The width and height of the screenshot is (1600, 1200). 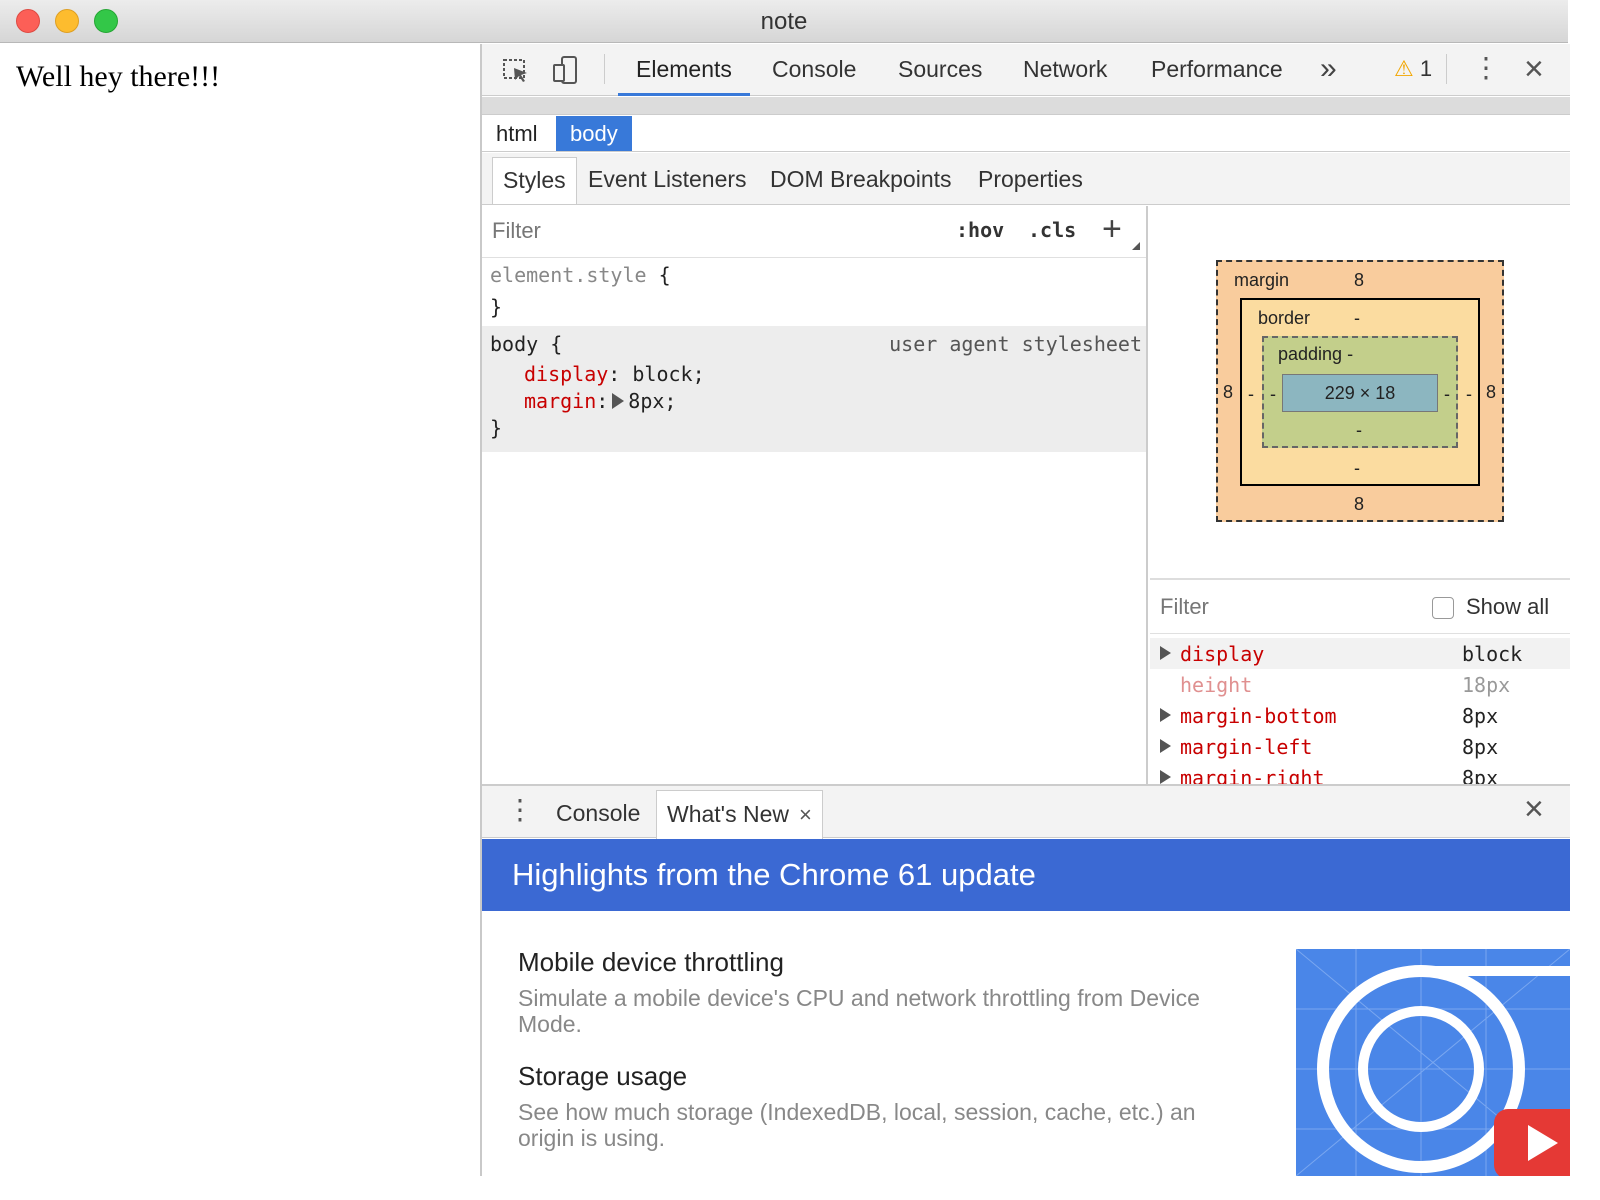 I want to click on computed-property-row: margin-bottom 8px, so click(x=1360, y=715).